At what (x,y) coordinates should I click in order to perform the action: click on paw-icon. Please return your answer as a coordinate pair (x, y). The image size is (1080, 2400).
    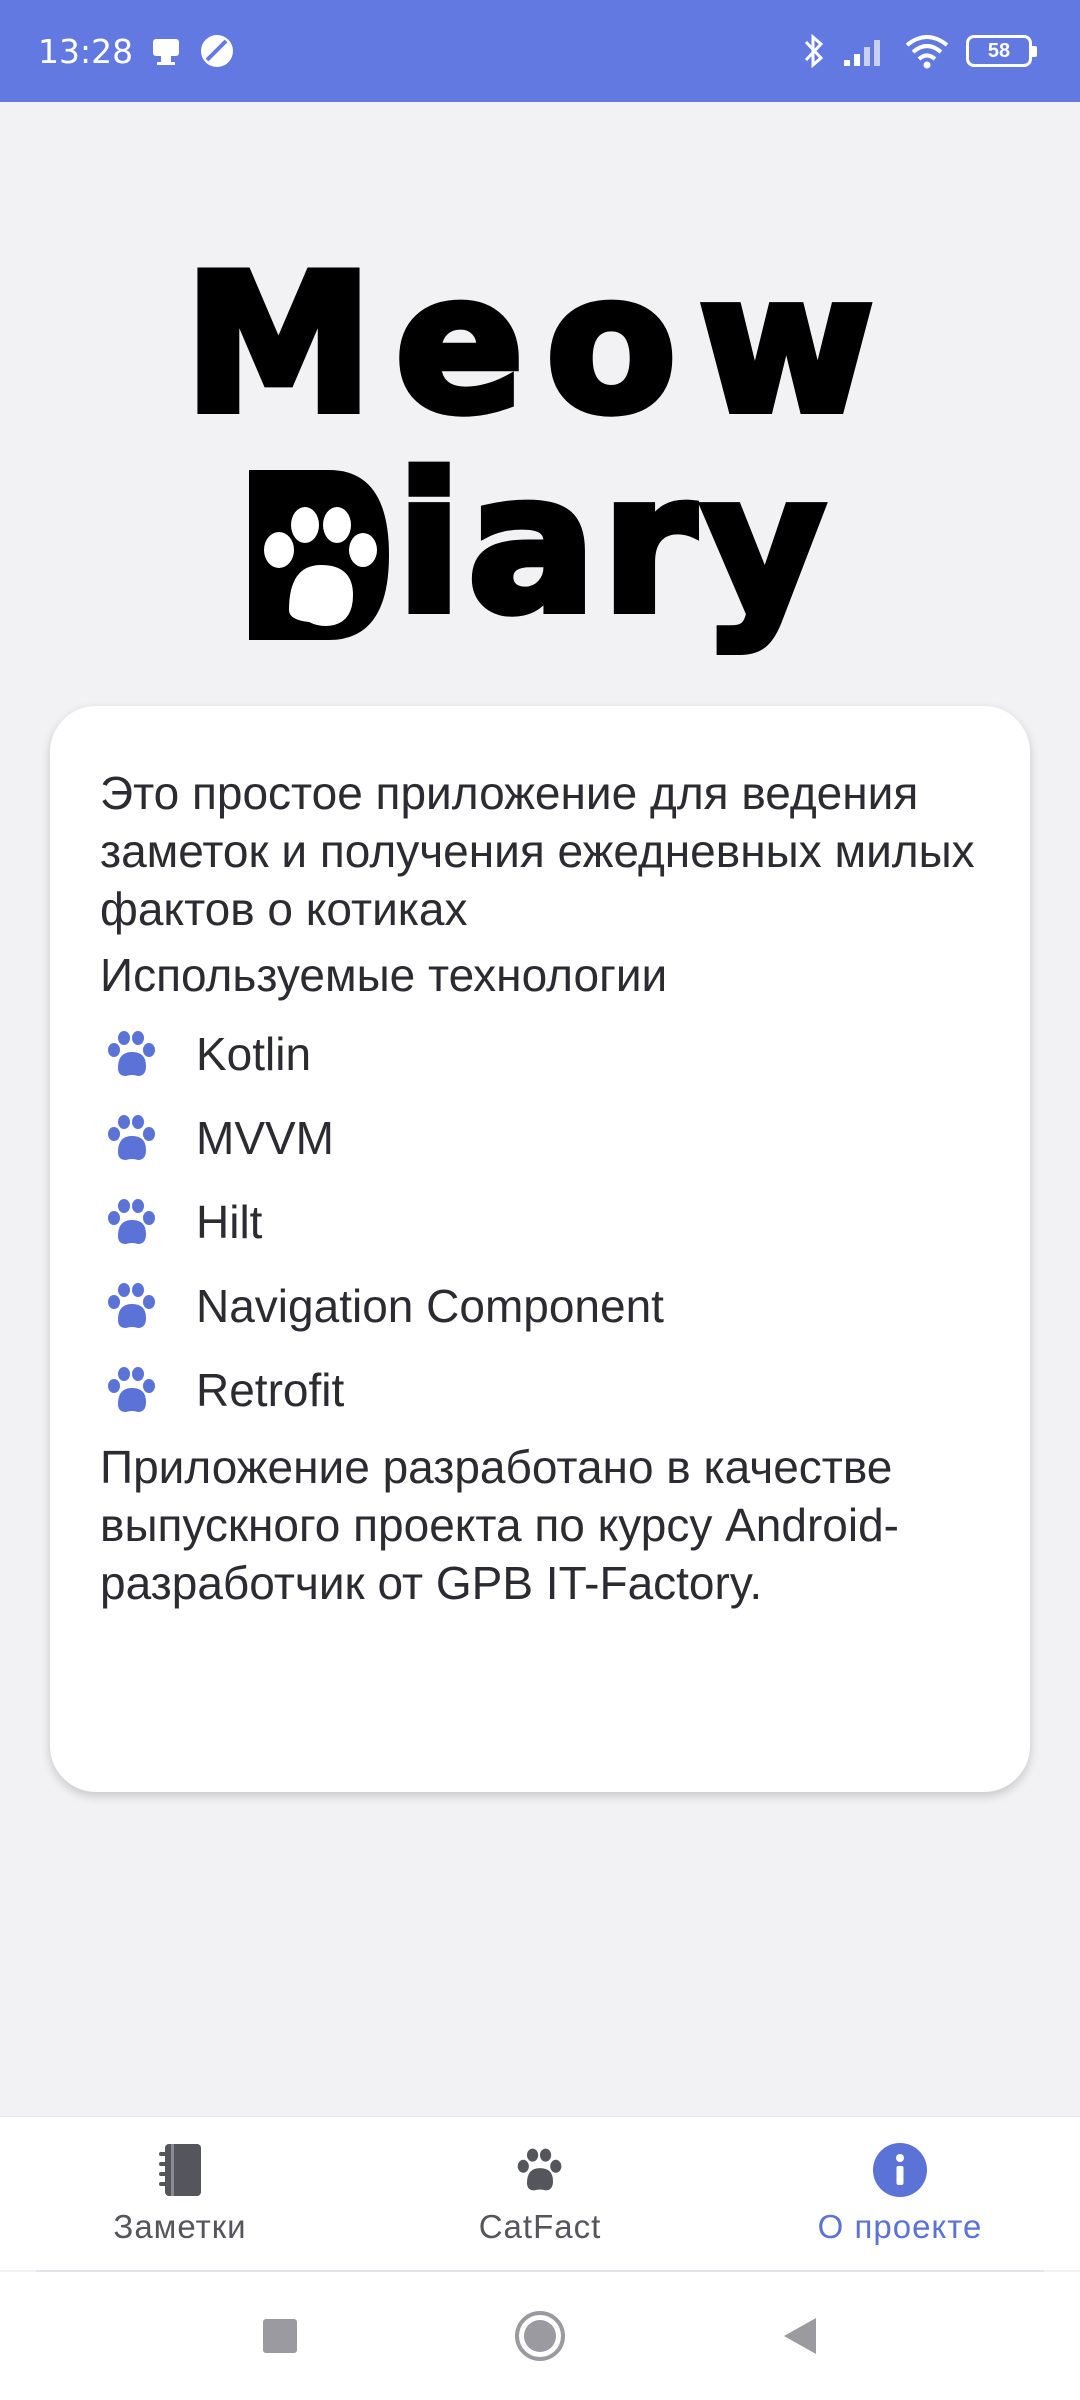
    Looking at the image, I should click on (540, 2170).